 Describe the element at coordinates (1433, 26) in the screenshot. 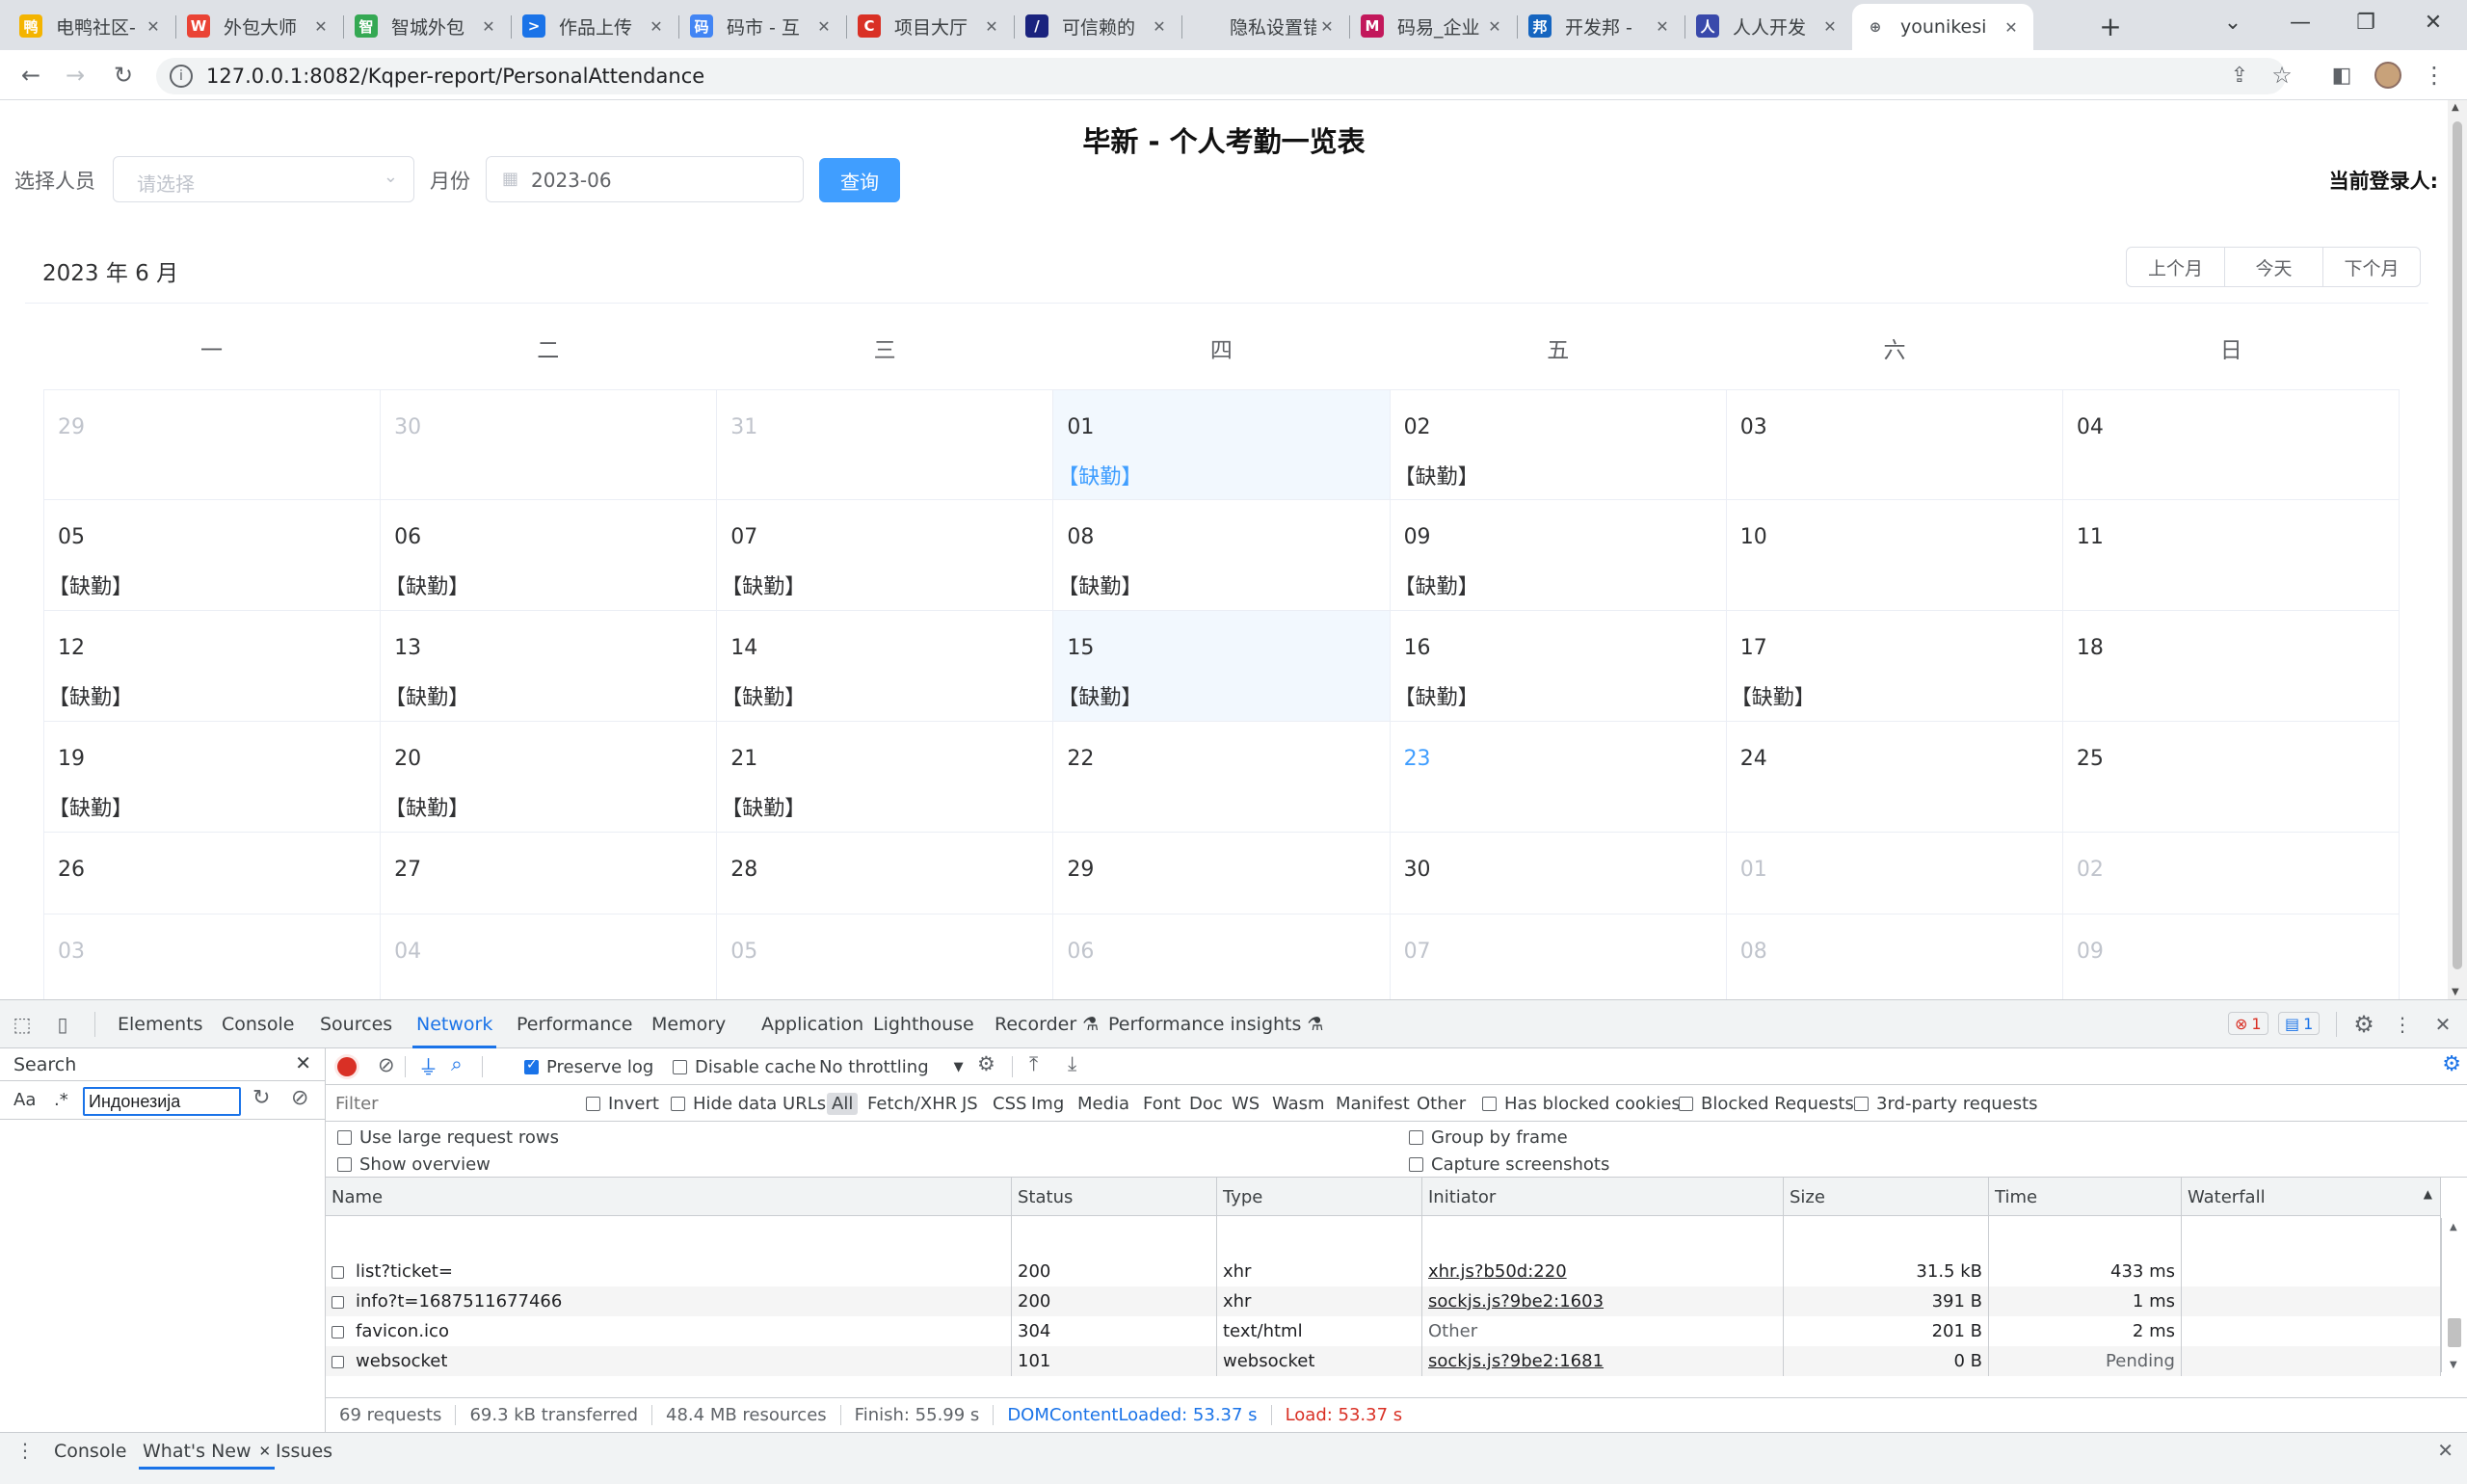

I see `browser-tab-8: M 码易_企业 ✕` at that location.